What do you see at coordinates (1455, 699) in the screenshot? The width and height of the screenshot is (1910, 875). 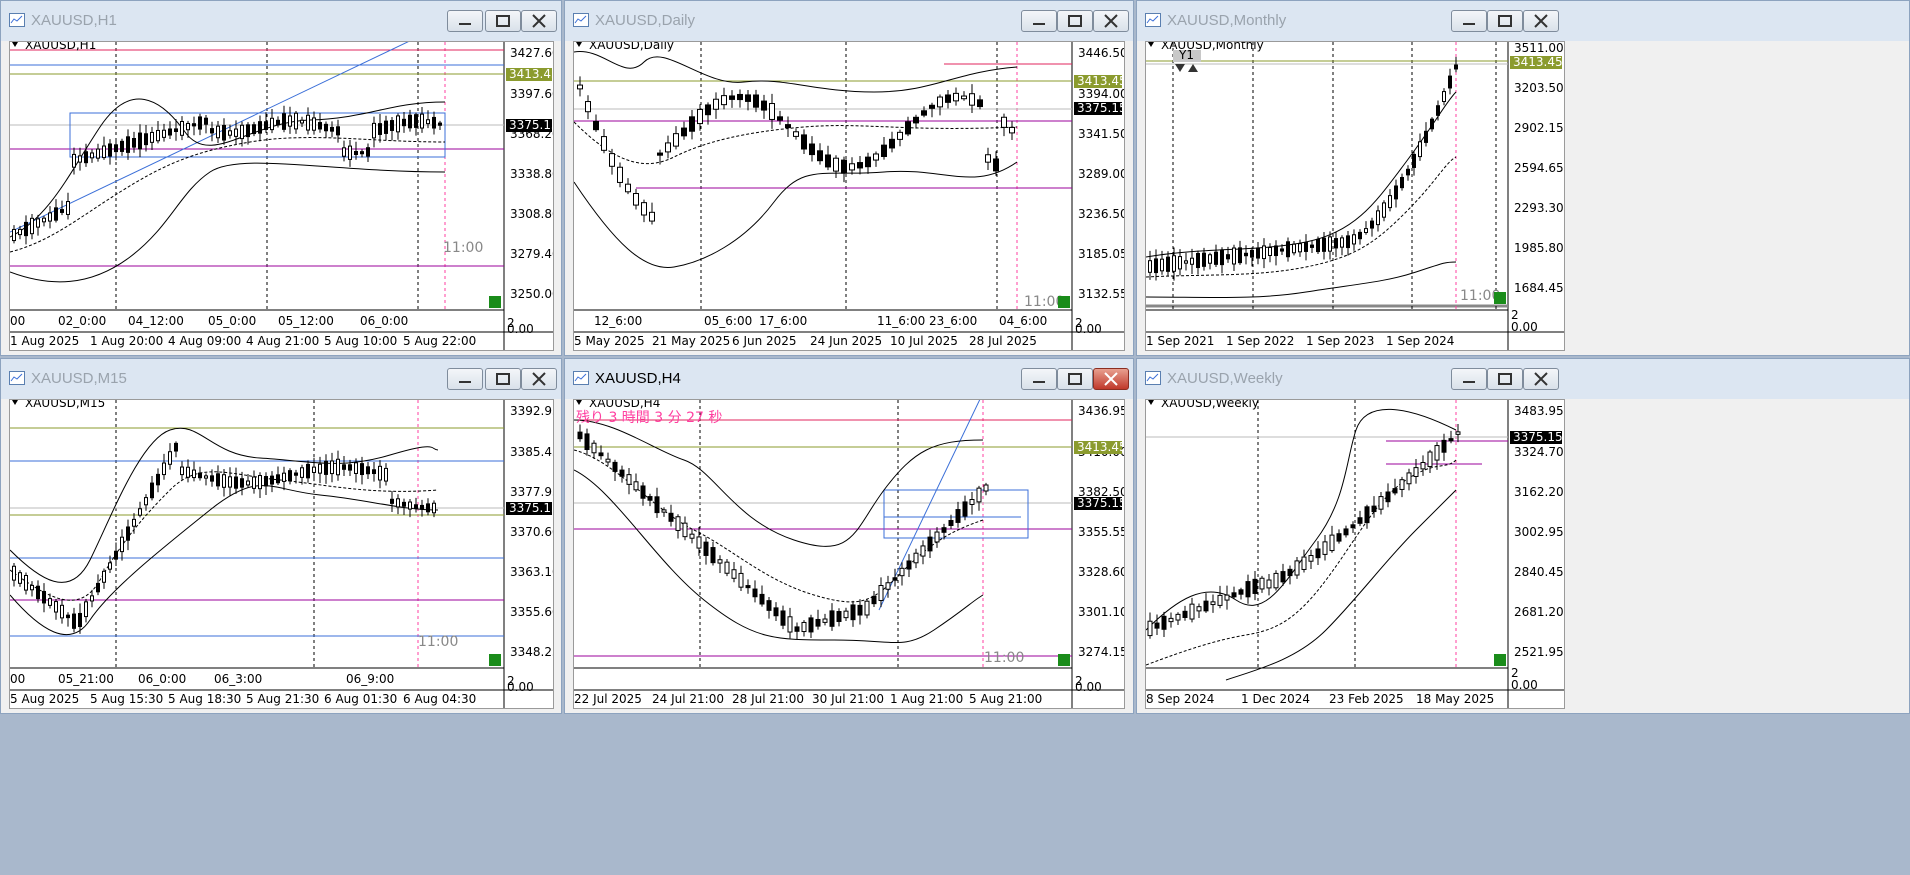 I see `svg-text: 18 May 2025` at bounding box center [1455, 699].